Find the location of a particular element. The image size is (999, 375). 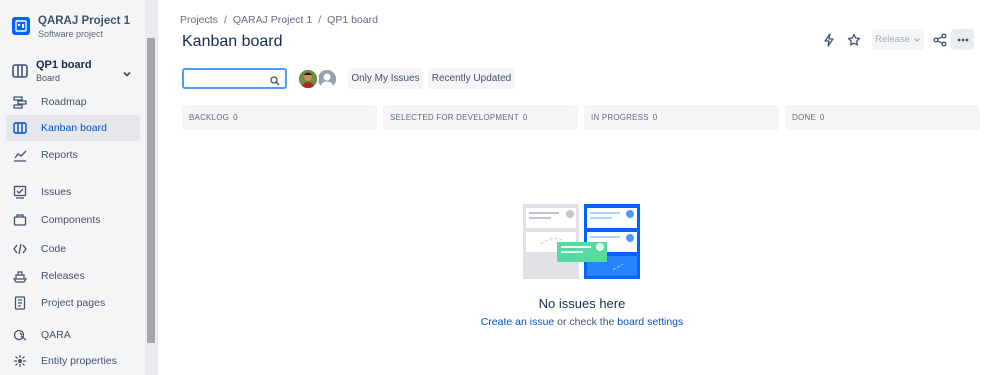

search-input is located at coordinates (228, 80).